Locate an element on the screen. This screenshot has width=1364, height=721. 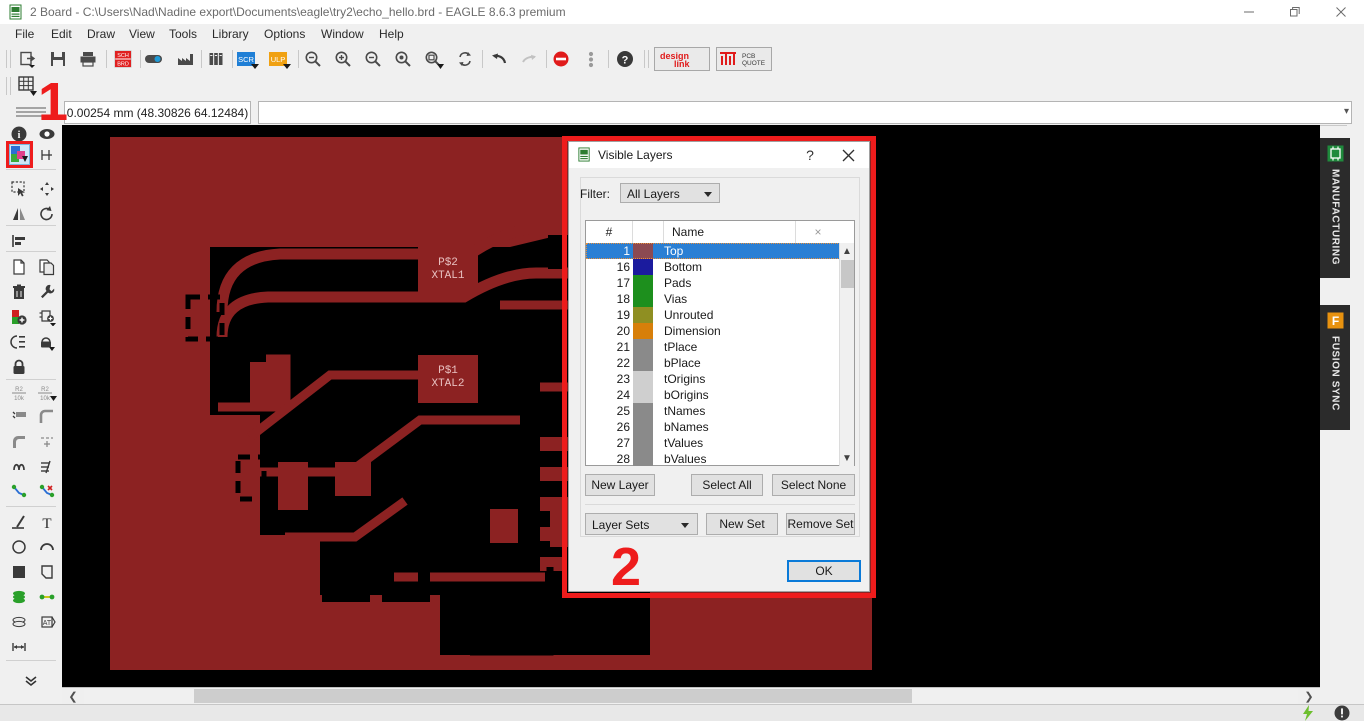
redraw-icon is located at coordinates (465, 59).